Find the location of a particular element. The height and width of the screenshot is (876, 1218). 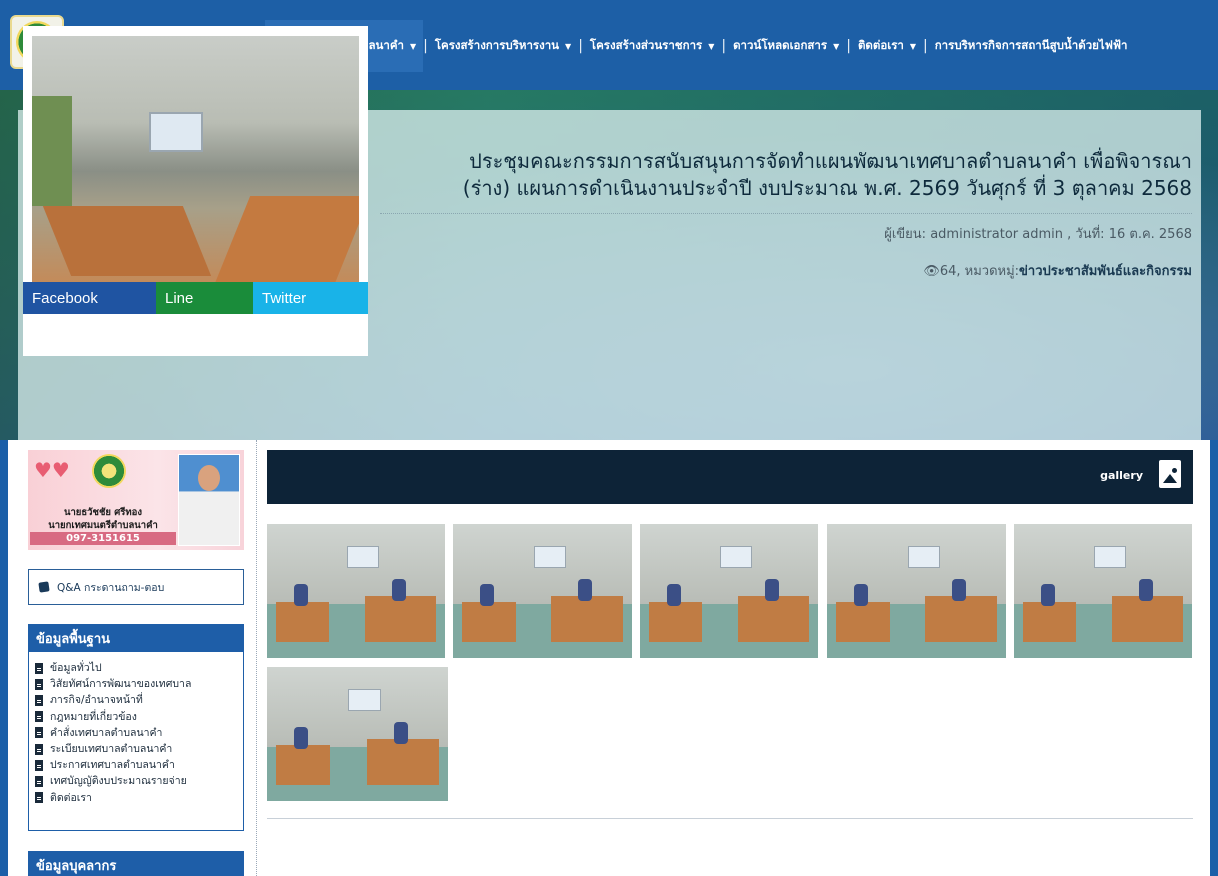

mayor-photo is located at coordinates (209, 500).